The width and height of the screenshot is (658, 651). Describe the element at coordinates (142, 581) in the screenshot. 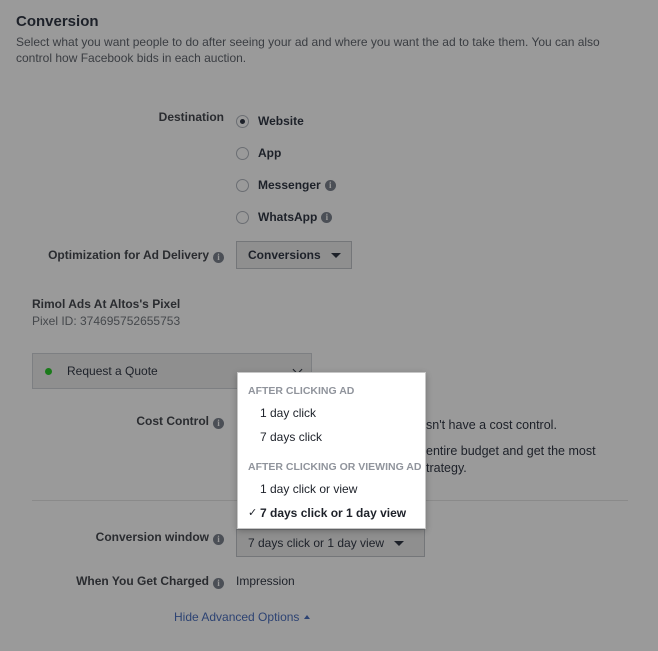

I see `charged-label-text: When You Get Charged` at that location.